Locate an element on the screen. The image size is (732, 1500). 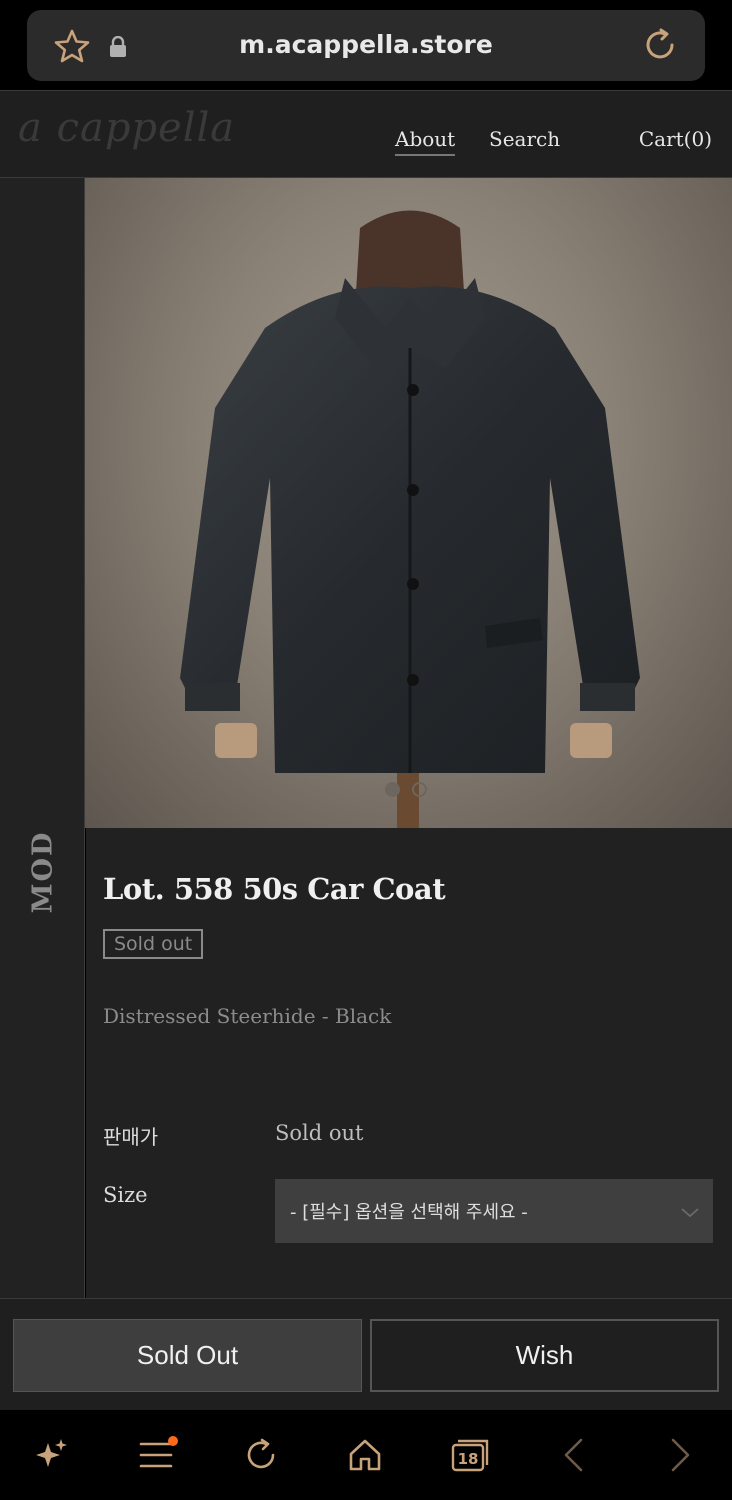
nav-search: Search is located at coordinates (524, 139).